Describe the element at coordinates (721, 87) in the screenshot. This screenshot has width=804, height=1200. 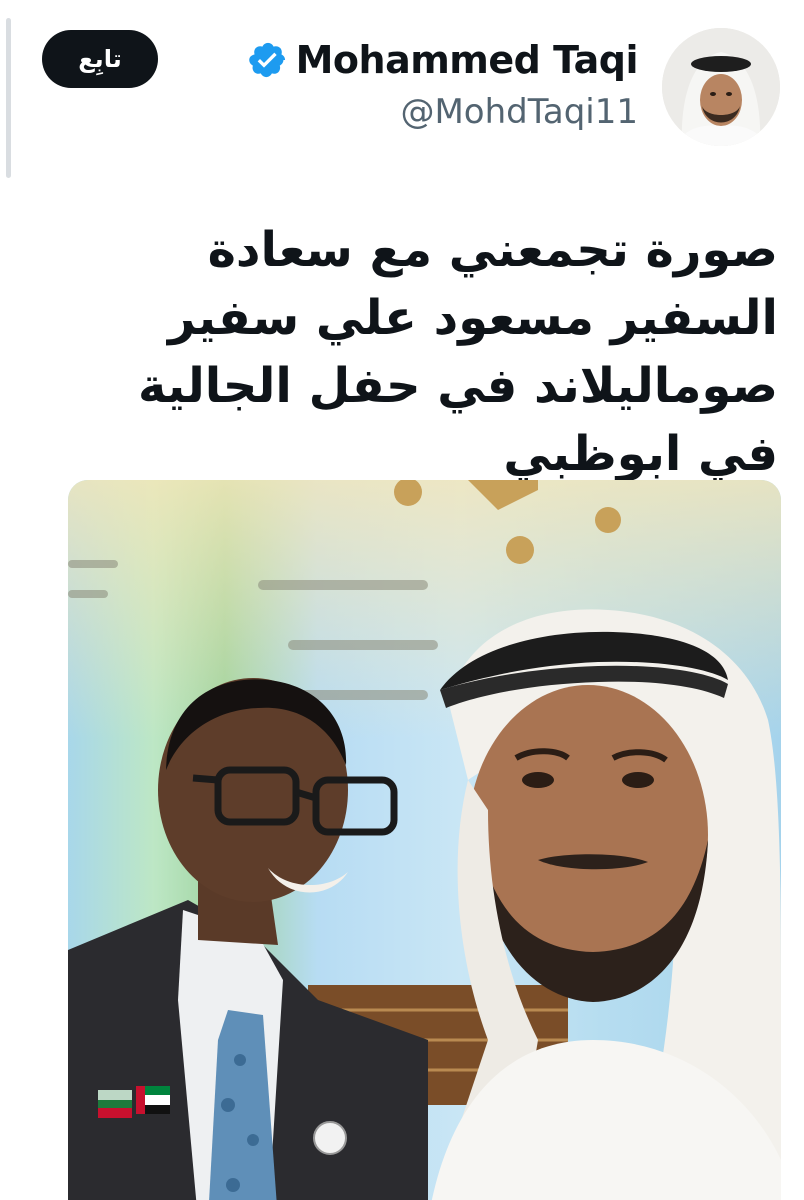
I see `avatar` at that location.